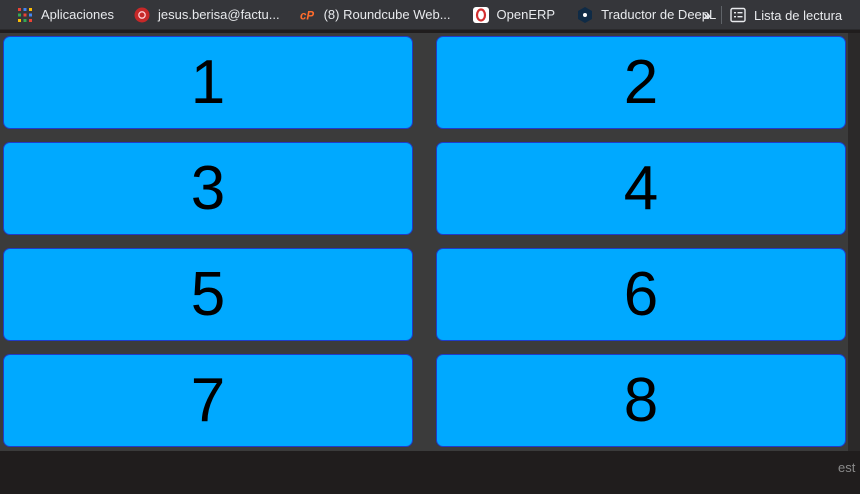 This screenshot has width=860, height=494. I want to click on bookmarks-overflow-button: », so click(706, 15).